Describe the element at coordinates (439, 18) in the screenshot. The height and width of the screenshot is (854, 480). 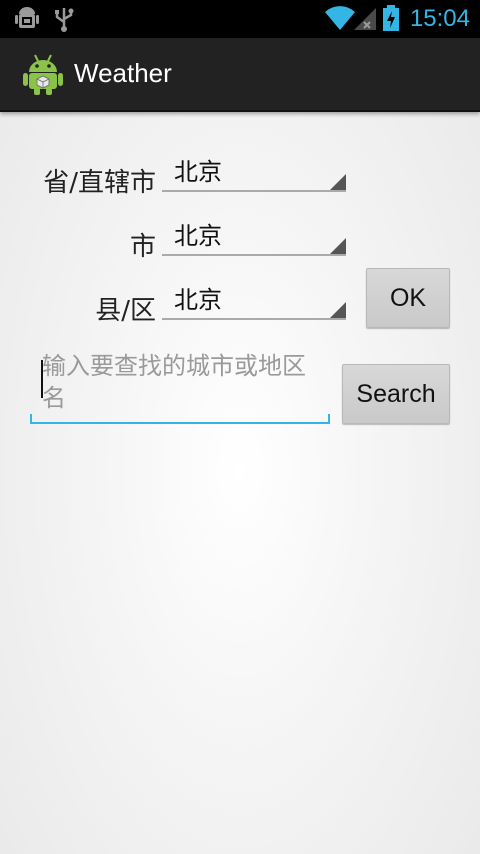
I see `status-time: 15:04` at that location.